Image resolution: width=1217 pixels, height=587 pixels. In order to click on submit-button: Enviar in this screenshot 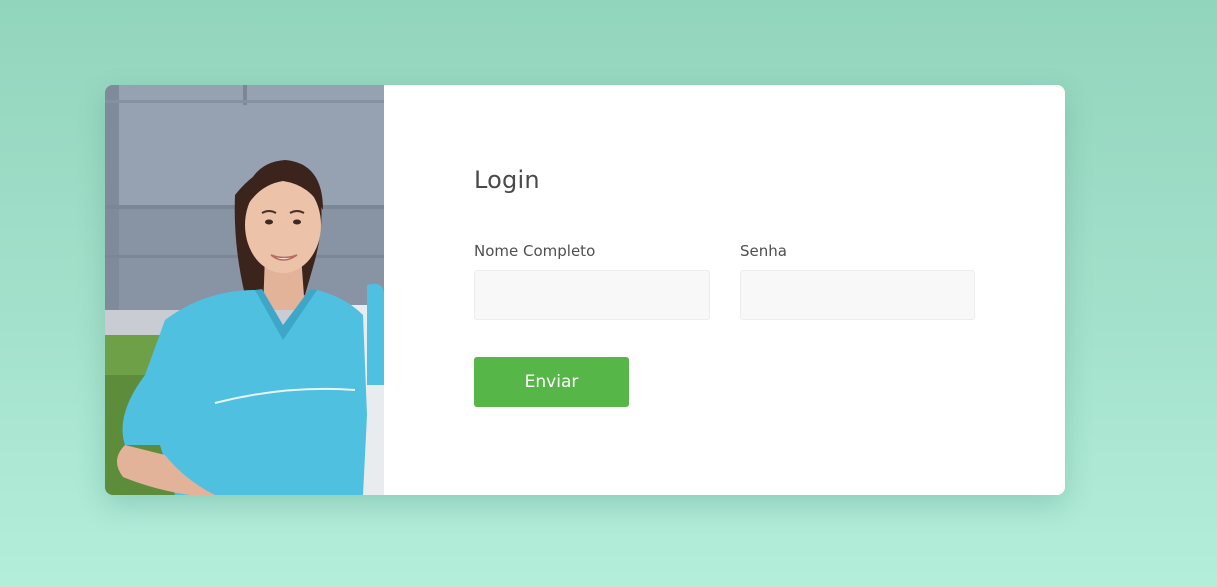, I will do `click(551, 382)`.